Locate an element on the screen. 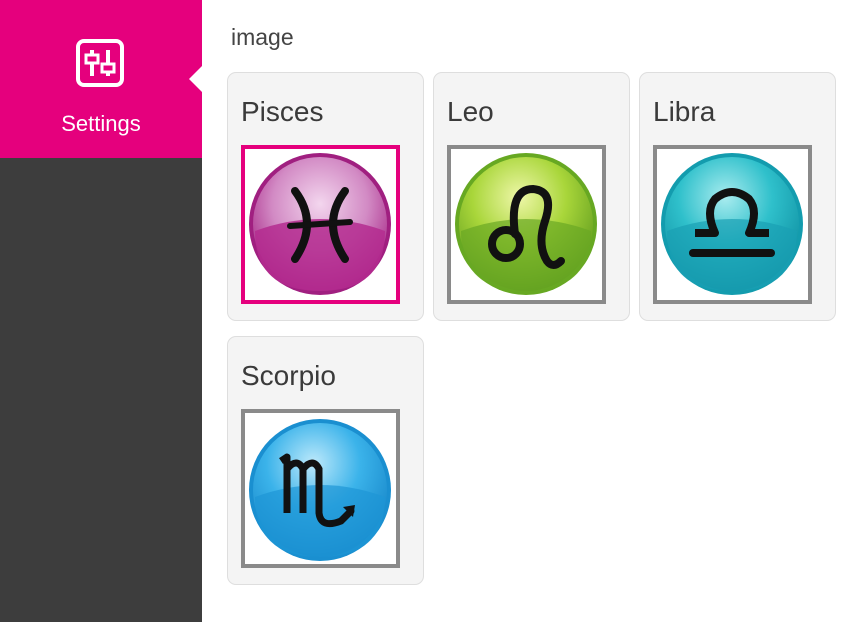 The height and width of the screenshot is (622, 866). leo-icon is located at coordinates (526, 224).